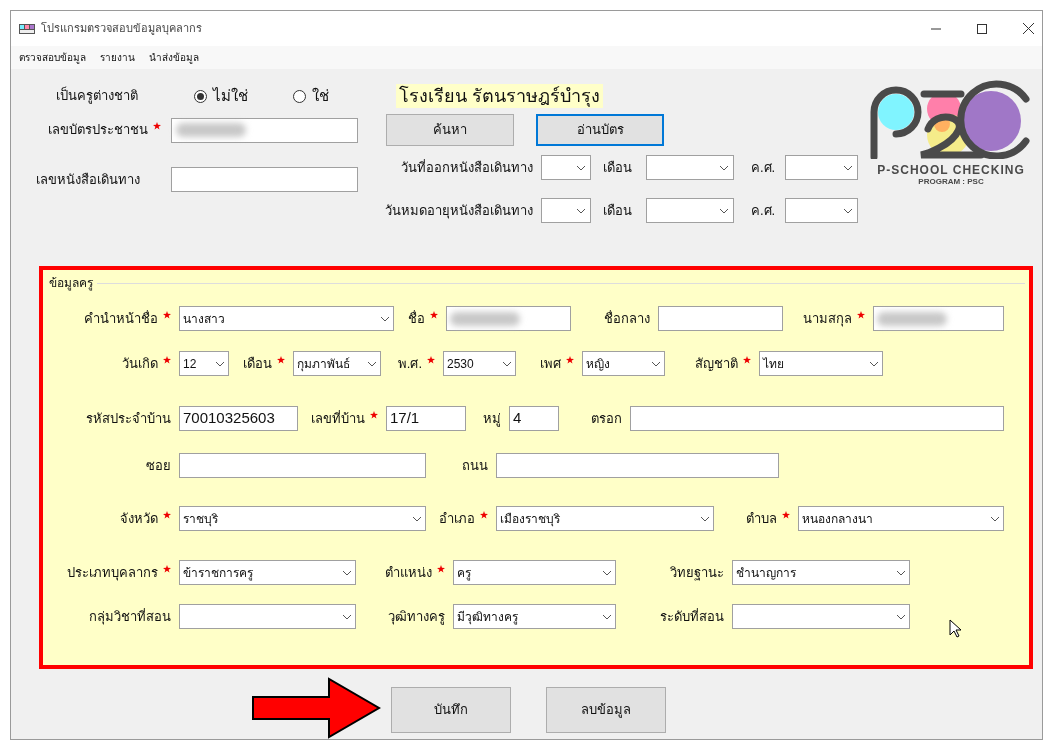 The image size is (1043, 740). What do you see at coordinates (158, 465) in the screenshot?
I see `field-label: ซอย` at bounding box center [158, 465].